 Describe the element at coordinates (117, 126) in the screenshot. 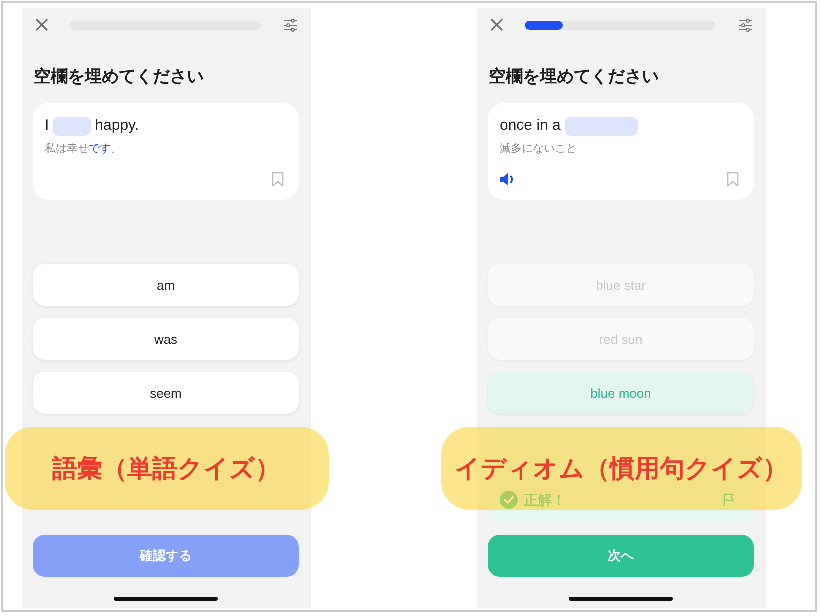

I see `sentence-text: happy.` at that location.